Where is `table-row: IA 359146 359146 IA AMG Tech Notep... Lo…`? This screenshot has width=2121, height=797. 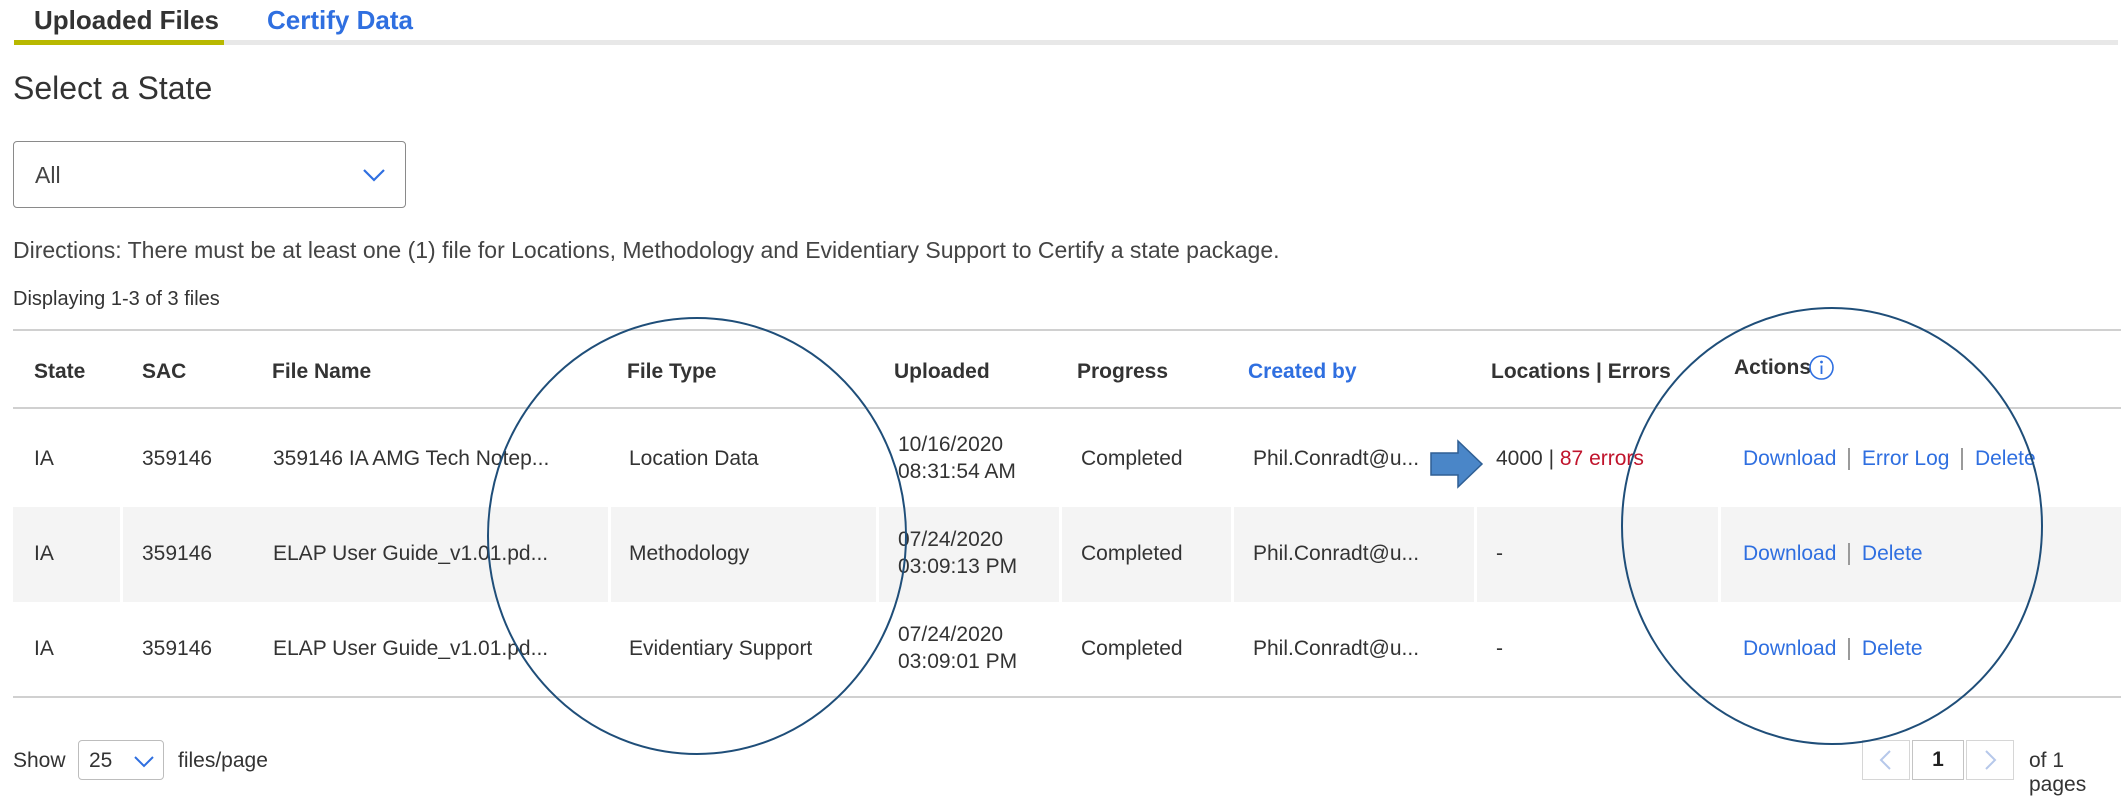 table-row: IA 359146 359146 IA AMG Tech Notep... Lo… is located at coordinates (1067, 459).